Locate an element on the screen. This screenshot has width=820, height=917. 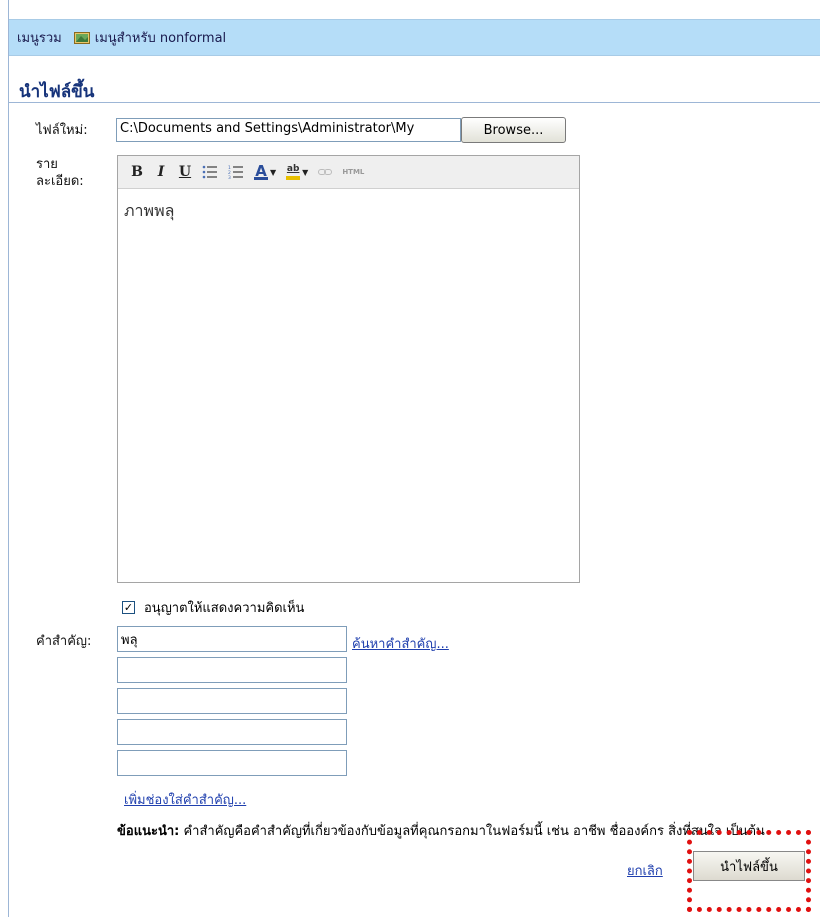
allow-comments-checkbox: ✓ is located at coordinates (128, 607).